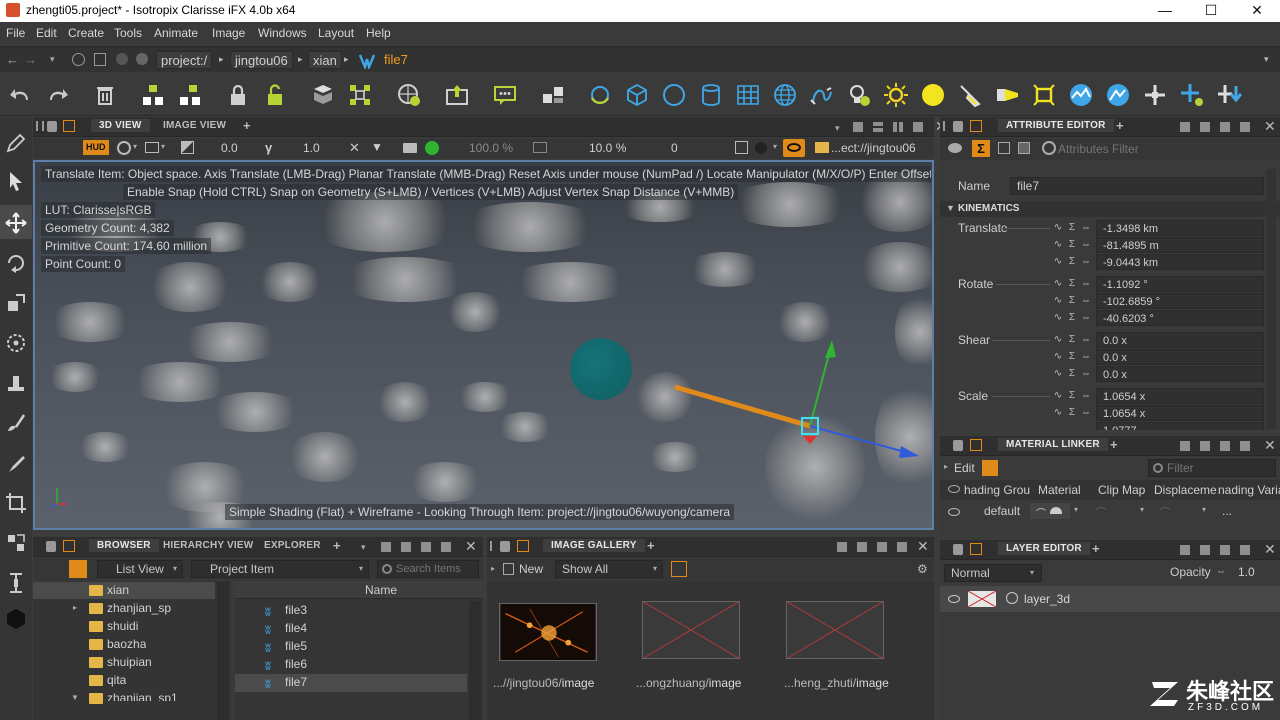 This screenshot has height=720, width=1280. I want to click on sum-filter-icon: Σ, so click(981, 148).